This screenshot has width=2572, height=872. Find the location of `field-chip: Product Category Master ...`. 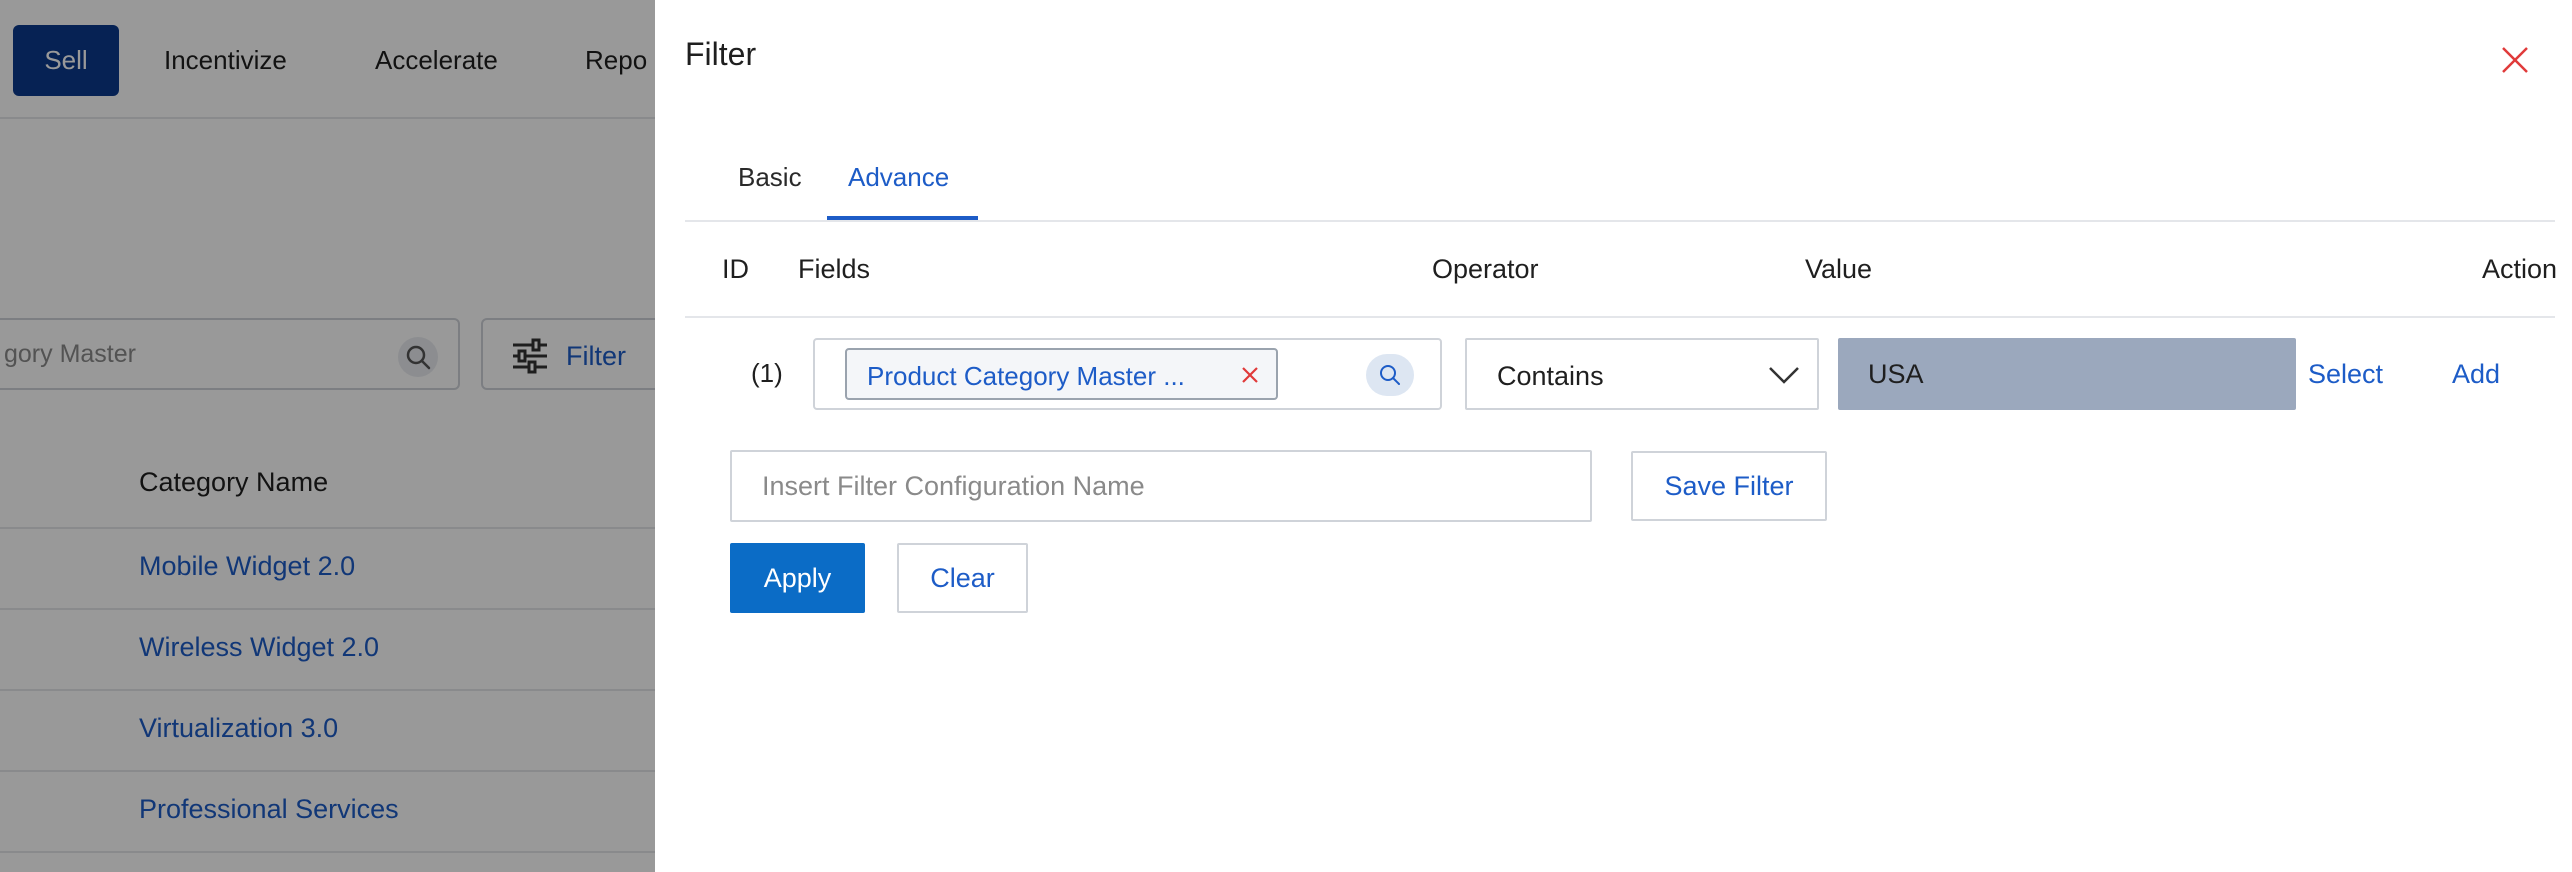

field-chip: Product Category Master ... is located at coordinates (1061, 374).